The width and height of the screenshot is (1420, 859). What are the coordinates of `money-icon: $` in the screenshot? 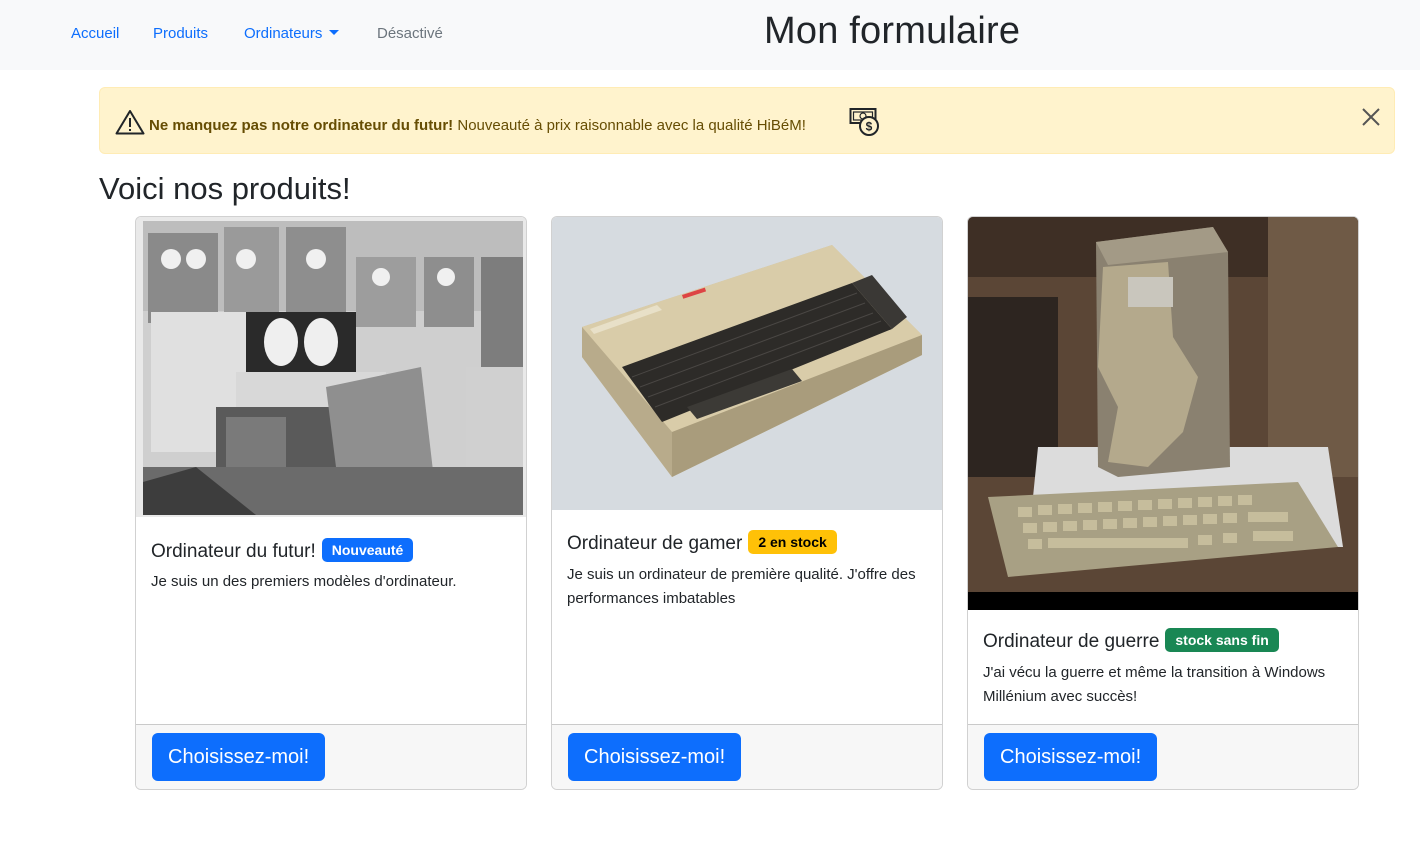 It's located at (864, 122).